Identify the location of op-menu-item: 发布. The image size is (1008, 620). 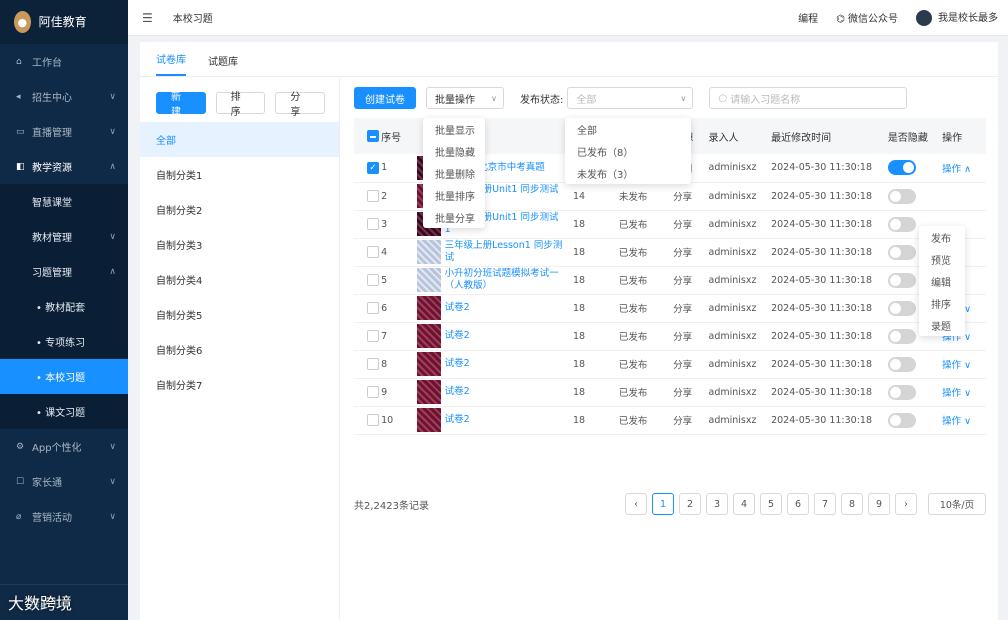
(942, 237).